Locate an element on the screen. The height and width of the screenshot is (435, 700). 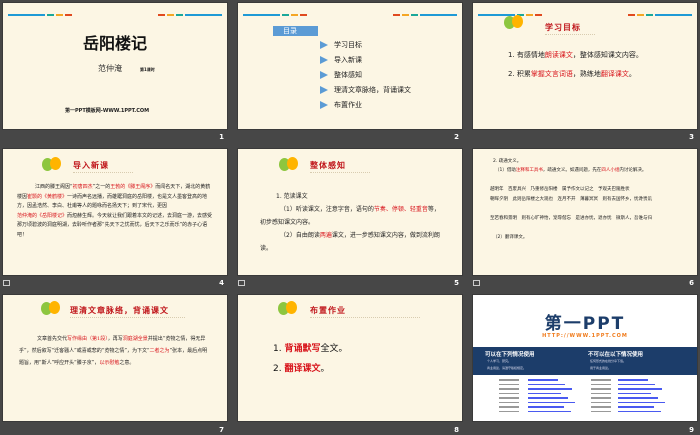
can-use-heading: 可以在下列情况使用 is located at coordinates (510, 355).